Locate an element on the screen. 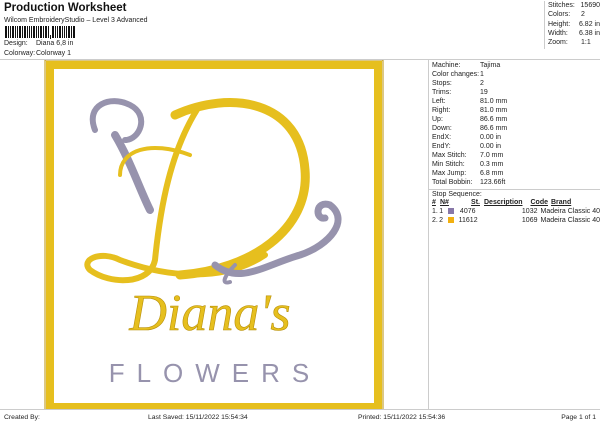  stat-row: Height: 6.82 in is located at coordinates (574, 24).